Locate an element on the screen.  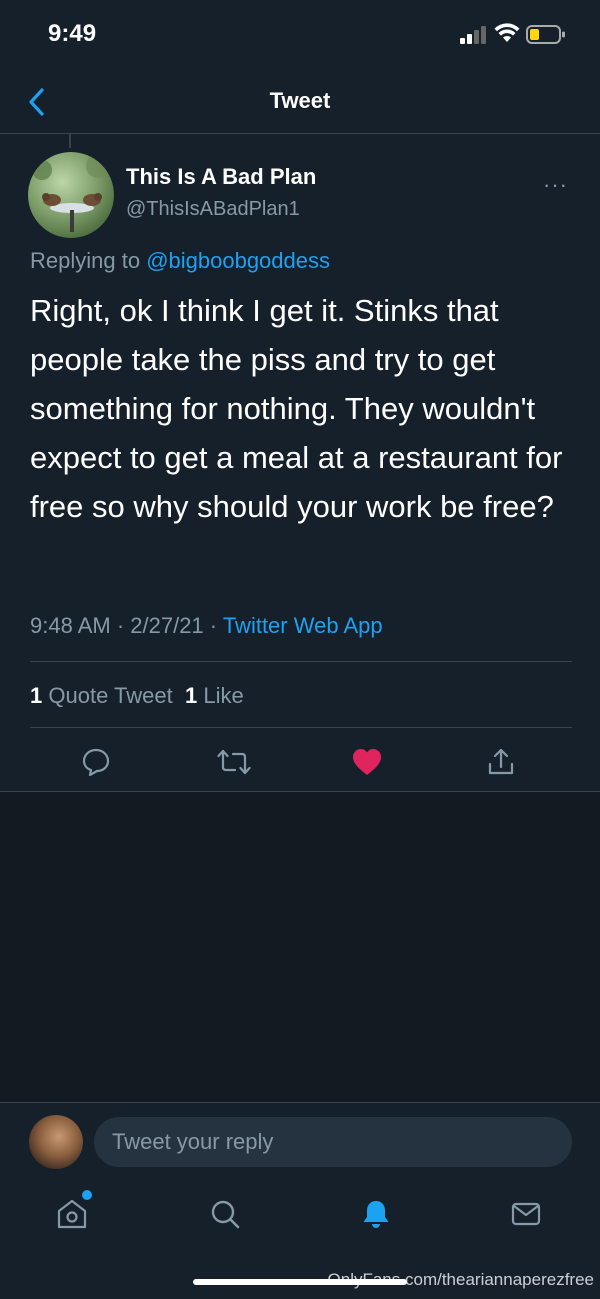
like-stat: 1 Like is located at coordinates (214, 695).